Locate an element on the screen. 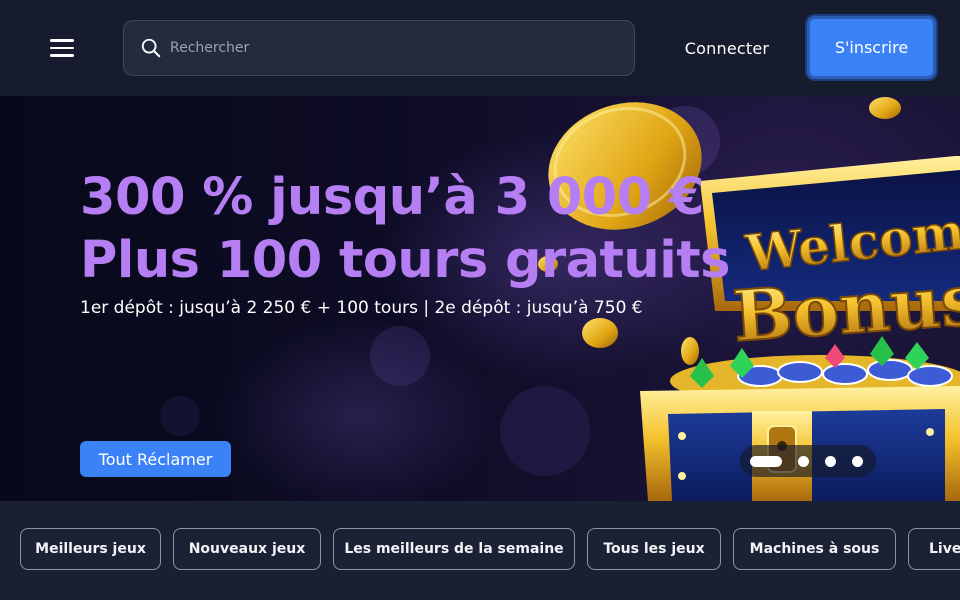 This screenshot has height=600, width=960. category-top-games: Meilleurs jeux is located at coordinates (90, 549).